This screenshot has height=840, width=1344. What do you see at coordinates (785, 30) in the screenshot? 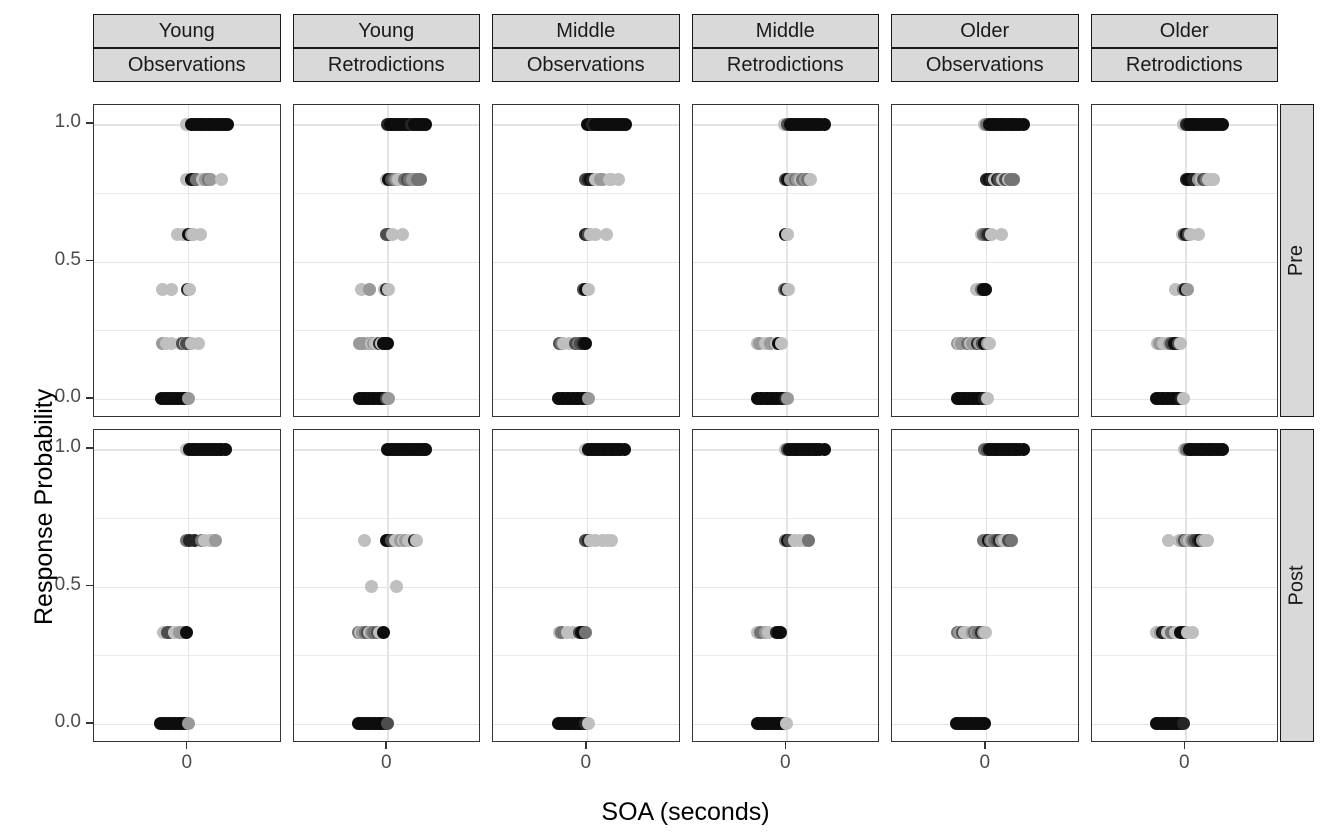
I see `facet-strip-age-label: Middle` at bounding box center [785, 30].